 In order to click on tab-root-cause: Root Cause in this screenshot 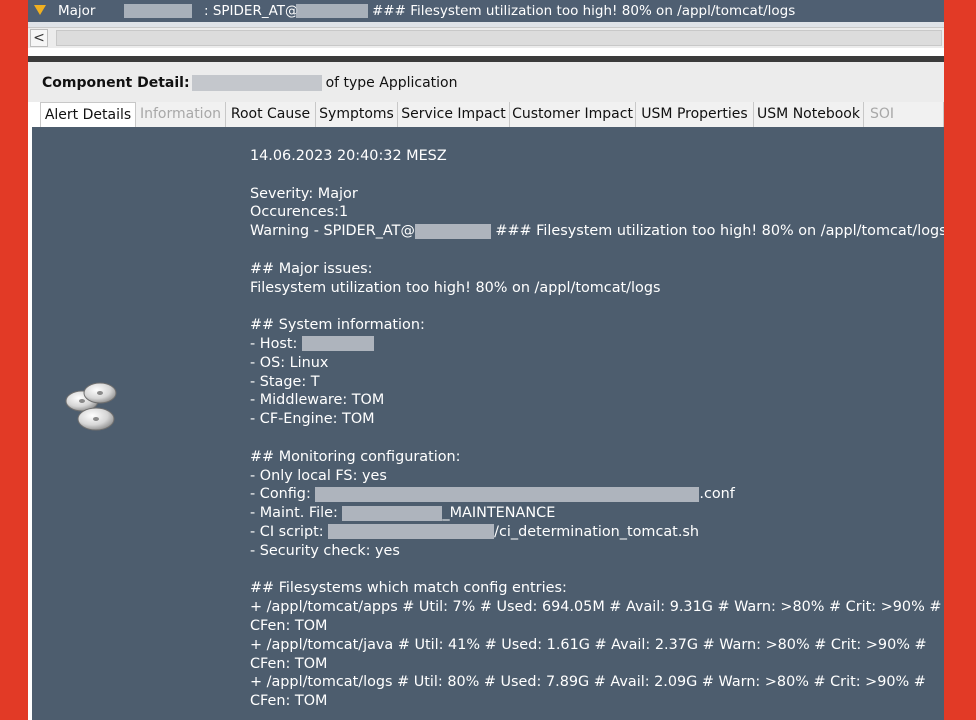, I will do `click(271, 114)`.